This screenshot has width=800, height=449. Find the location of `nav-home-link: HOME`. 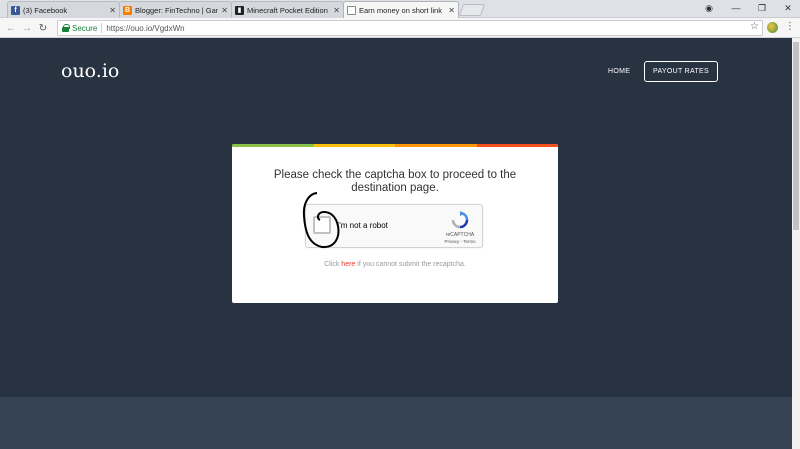

nav-home-link: HOME is located at coordinates (619, 71).